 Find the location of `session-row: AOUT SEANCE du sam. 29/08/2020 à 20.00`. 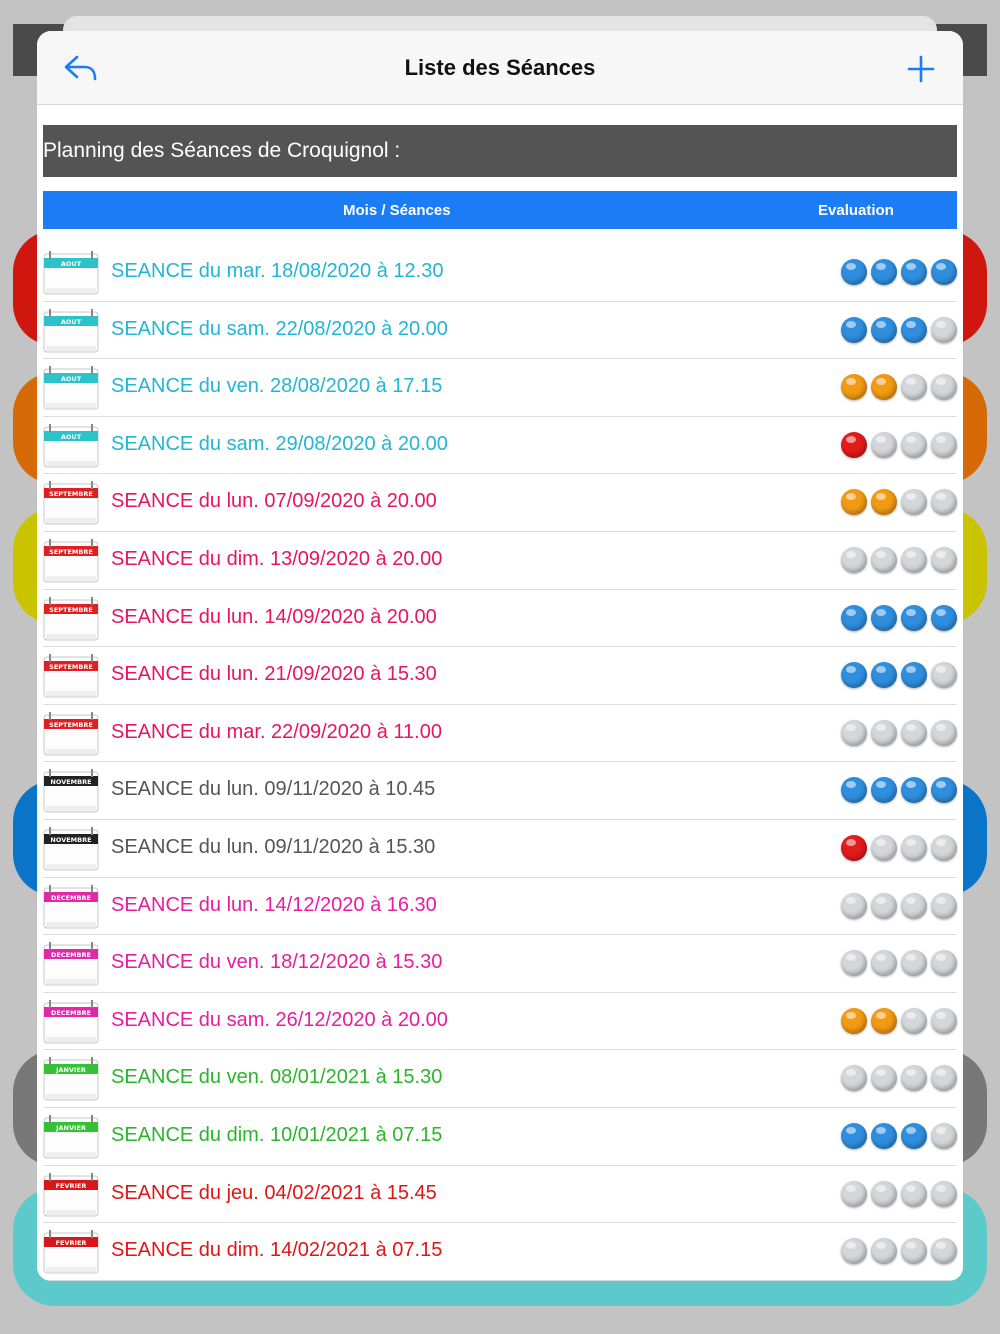

session-row: AOUT SEANCE du sam. 29/08/2020 à 20.00 is located at coordinates (500, 446).